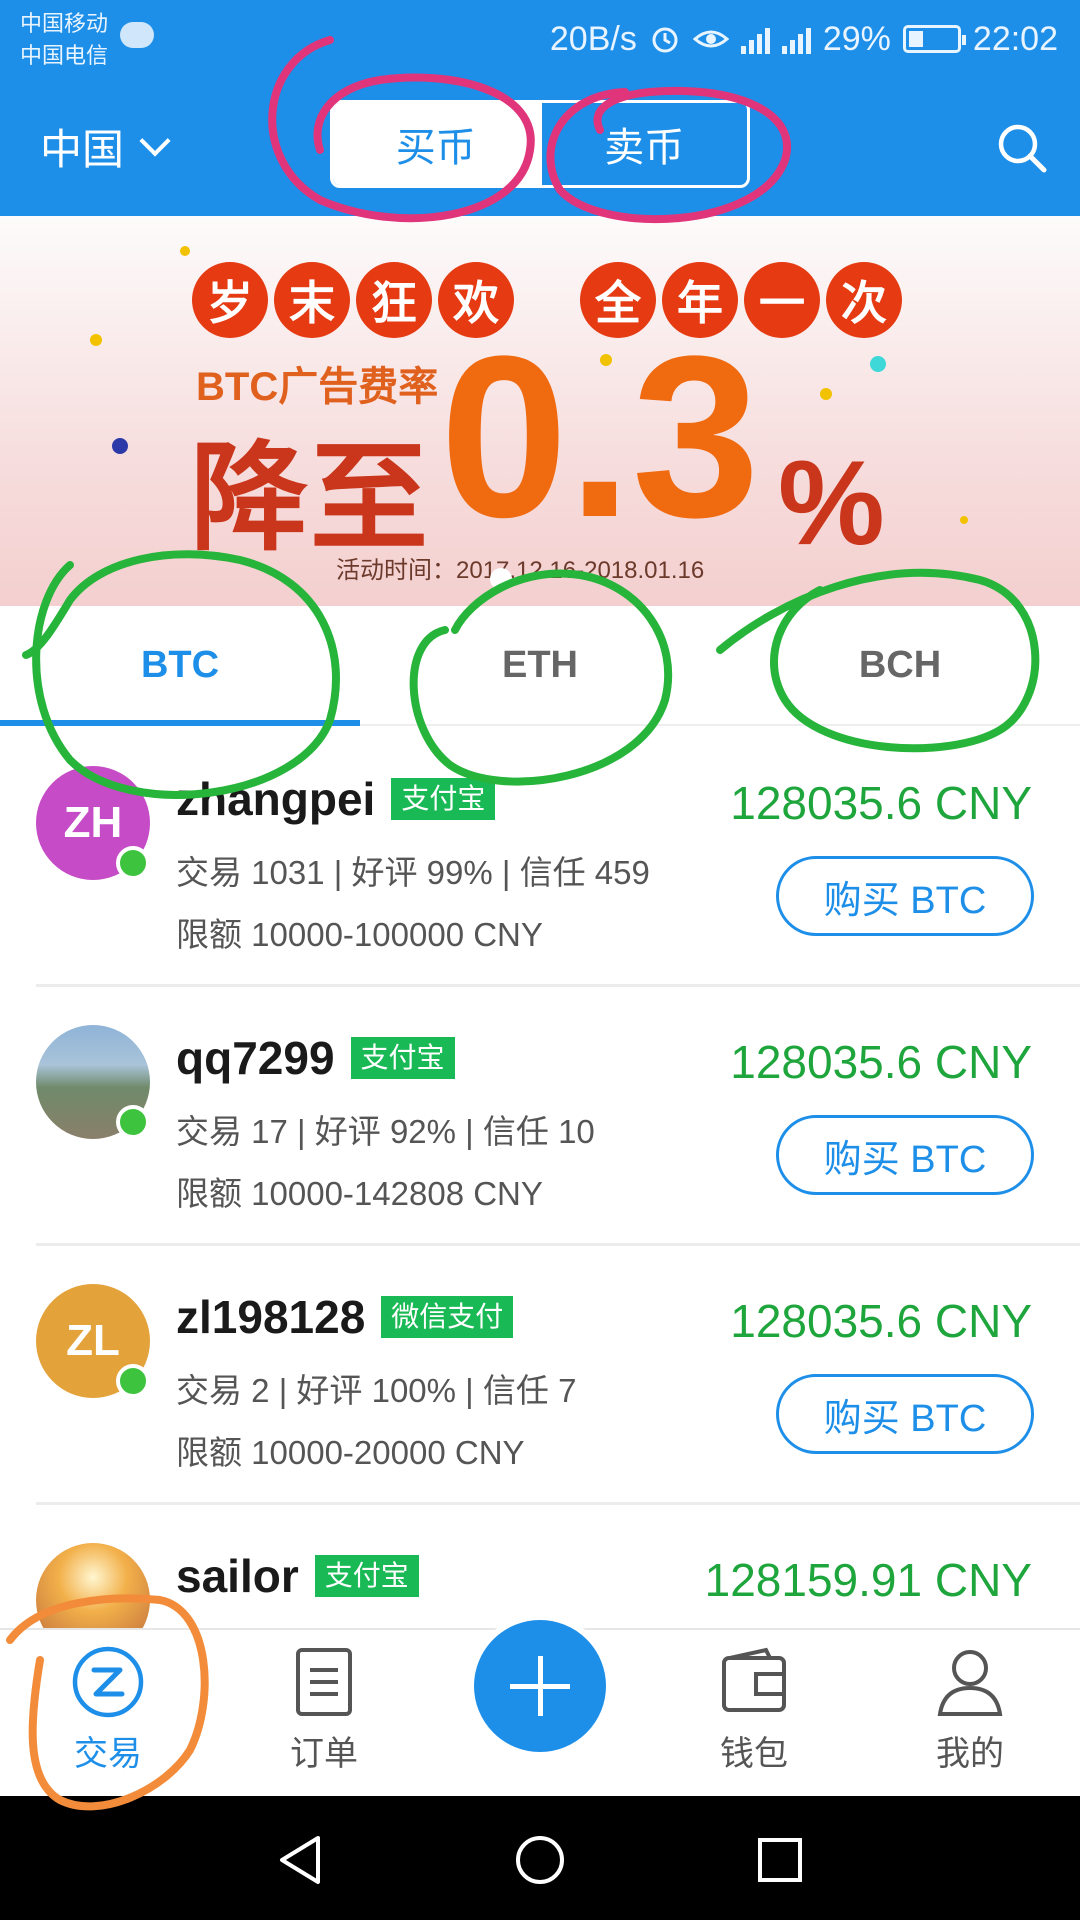 Image resolution: width=1080 pixels, height=1920 pixels. I want to click on search-icon, so click(1022, 148).